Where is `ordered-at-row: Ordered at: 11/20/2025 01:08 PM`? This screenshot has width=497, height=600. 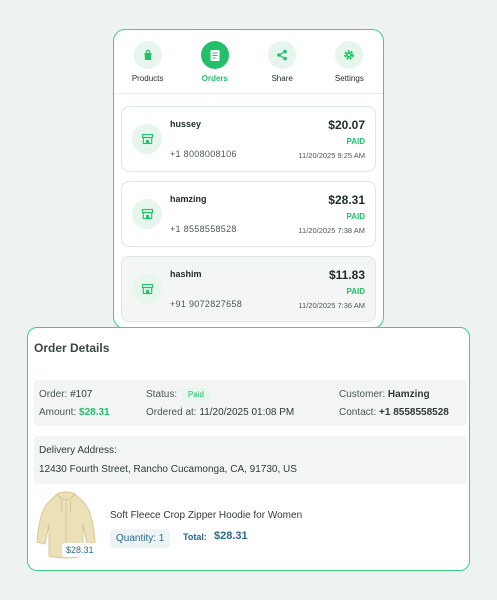 ordered-at-row: Ordered at: 11/20/2025 01:08 PM is located at coordinates (220, 412).